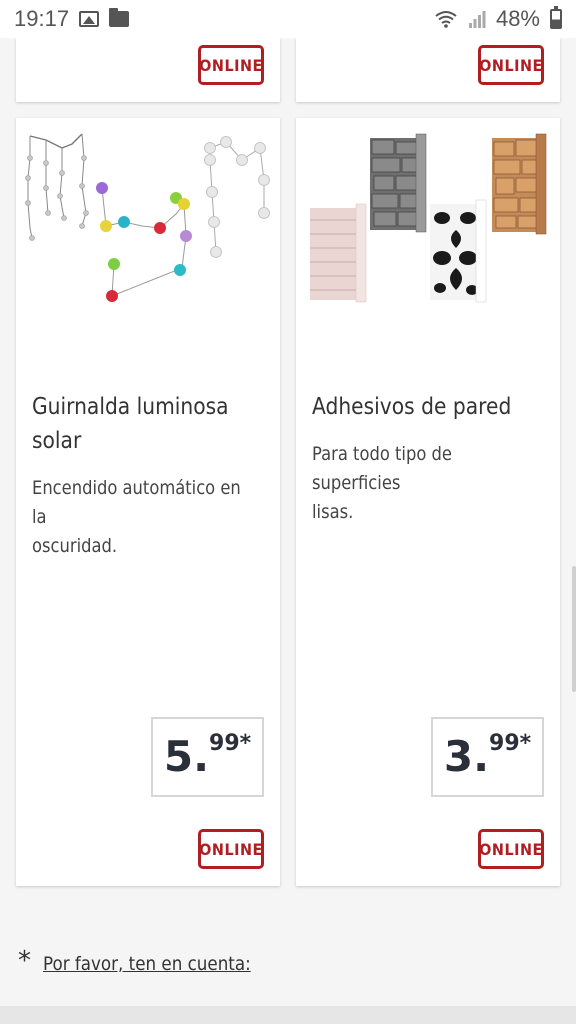 This screenshot has width=576, height=1024. What do you see at coordinates (72, 19) in the screenshot?
I see `status-left: 19:17` at bounding box center [72, 19].